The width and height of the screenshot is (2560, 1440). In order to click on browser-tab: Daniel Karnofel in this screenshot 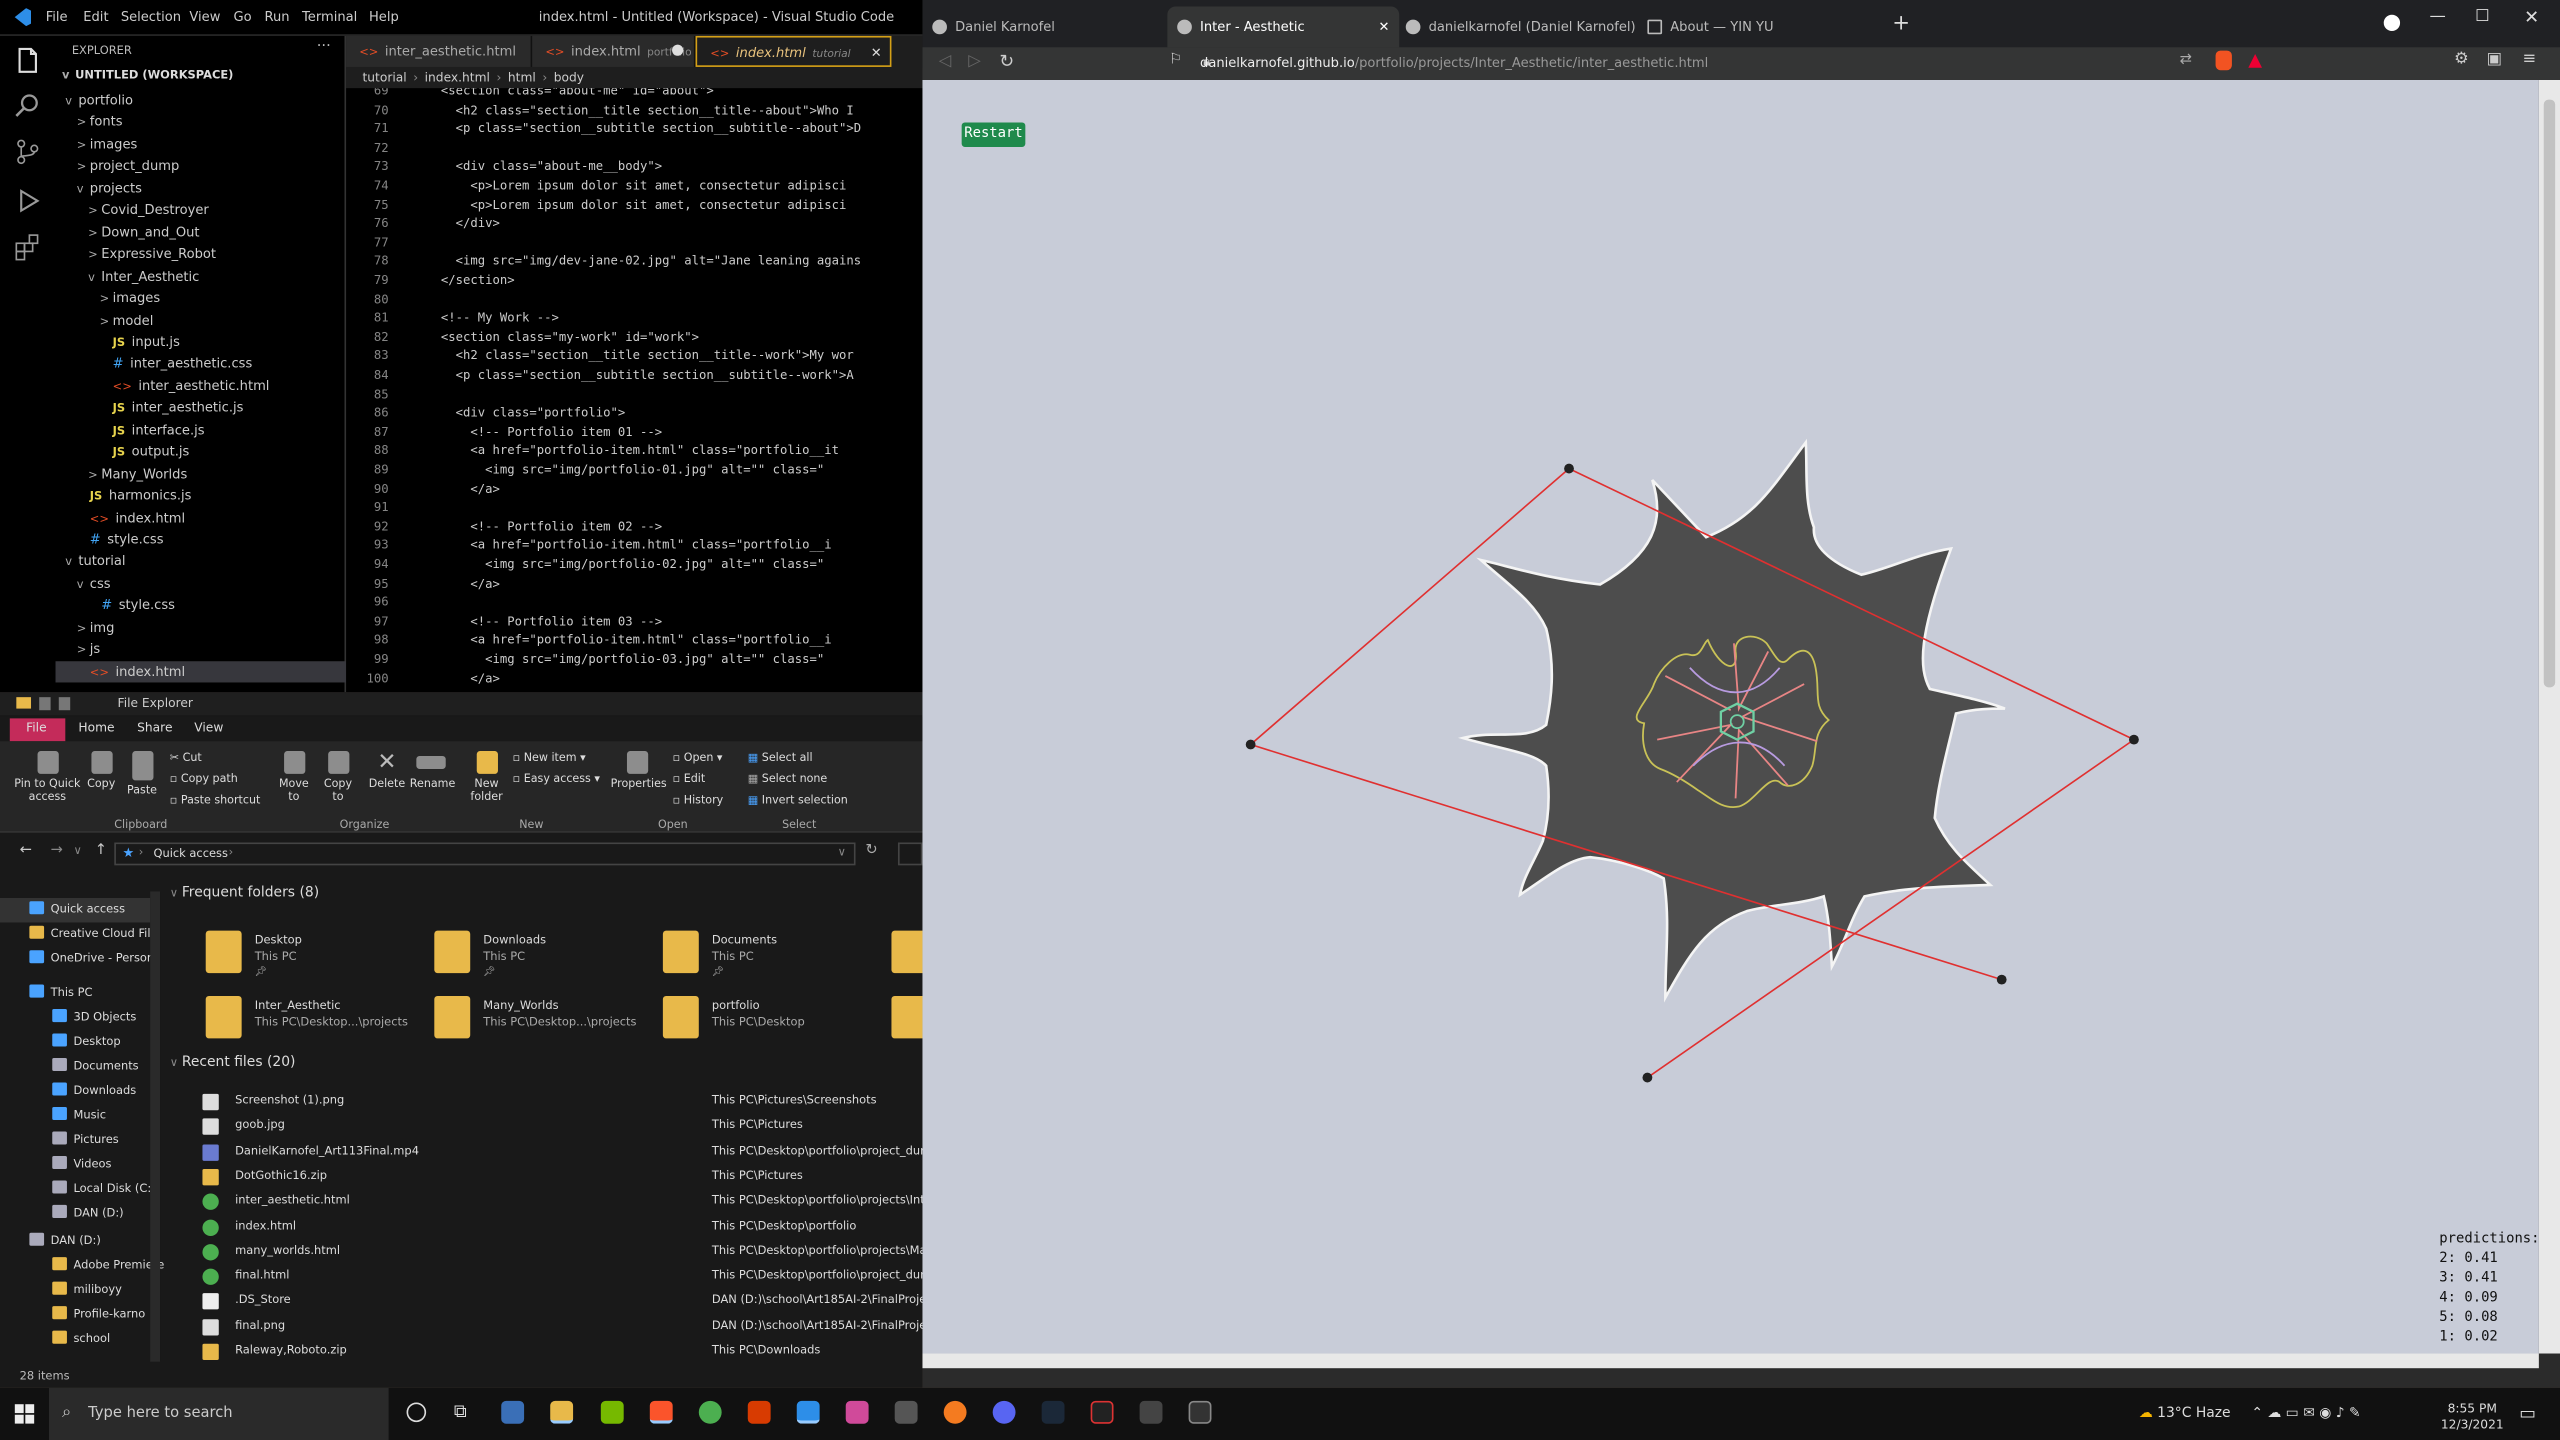, I will do `click(1044, 27)`.